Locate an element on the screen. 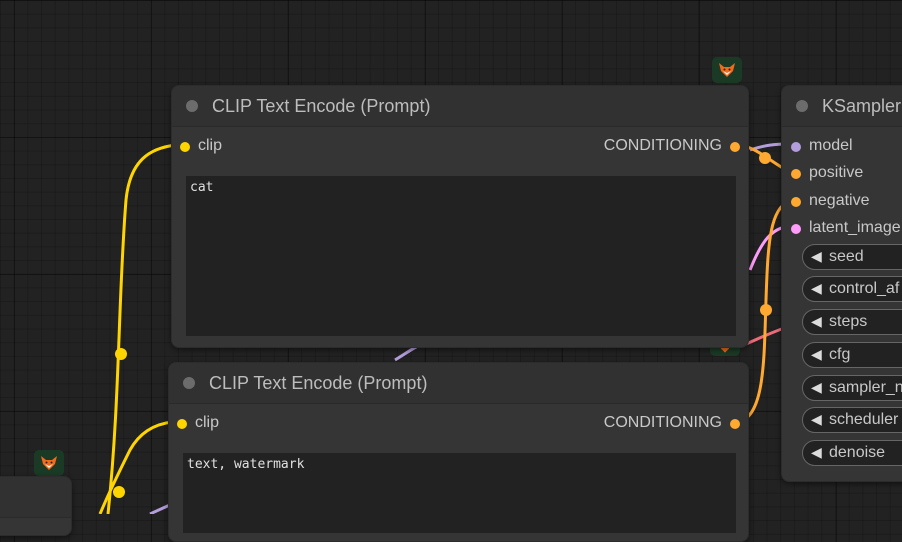 The height and width of the screenshot is (542, 902). input-slot-latent-image: latent_image is located at coordinates (846, 228).